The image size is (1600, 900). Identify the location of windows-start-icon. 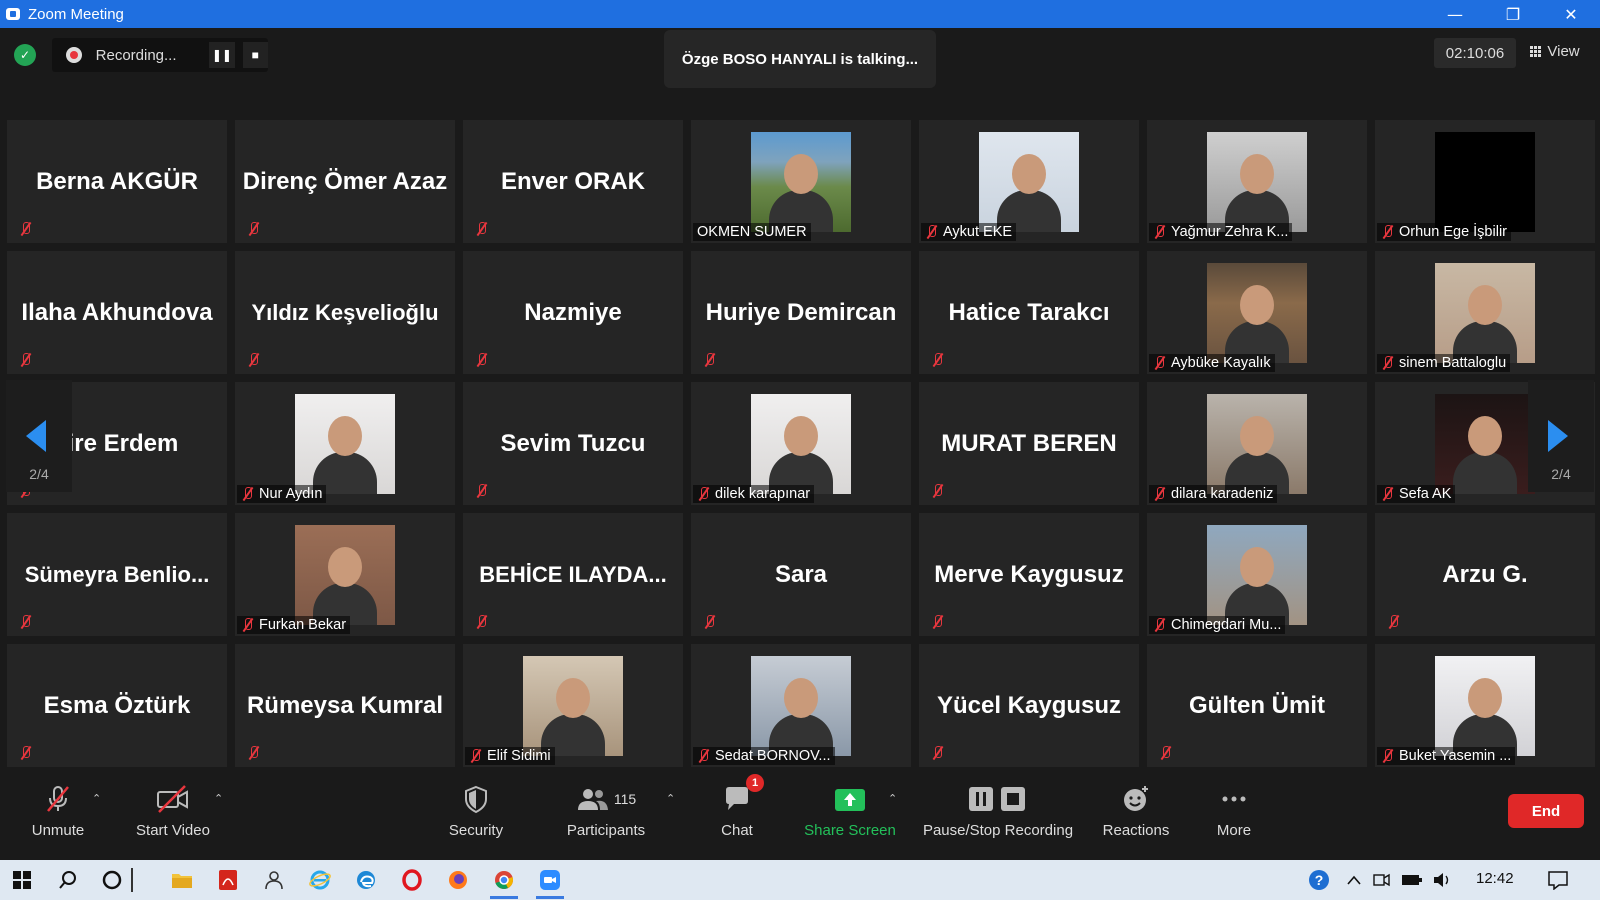
(22, 880).